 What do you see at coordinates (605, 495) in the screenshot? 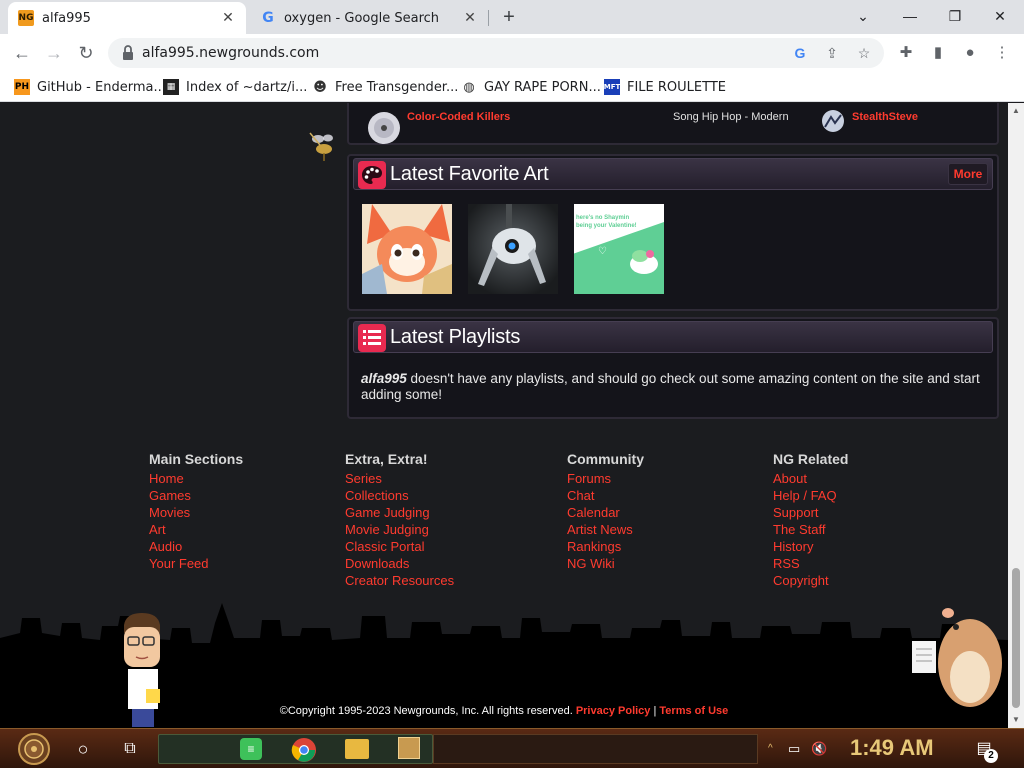
I see `footer-link-chat: Chat` at bounding box center [605, 495].